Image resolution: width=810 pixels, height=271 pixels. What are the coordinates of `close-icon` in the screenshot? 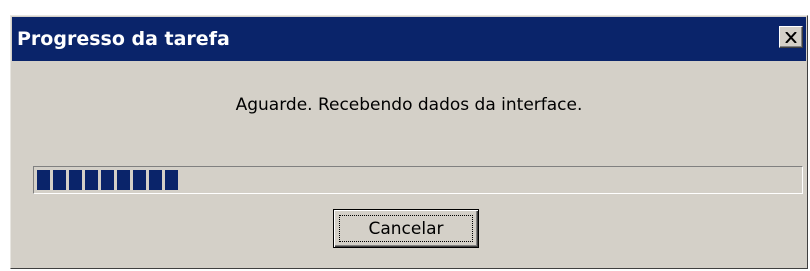 It's located at (791, 37).